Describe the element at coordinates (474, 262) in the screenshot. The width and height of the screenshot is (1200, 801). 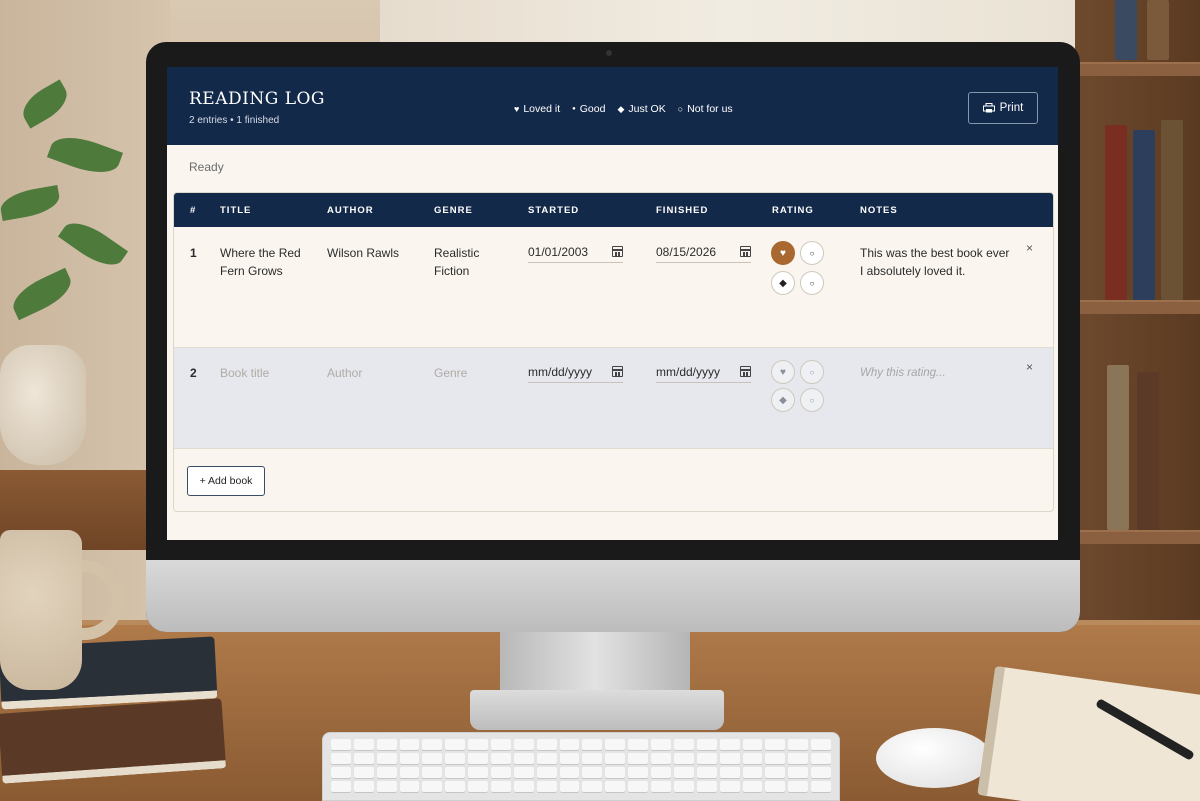
I see `genre-field: Realistic Fiction` at that location.